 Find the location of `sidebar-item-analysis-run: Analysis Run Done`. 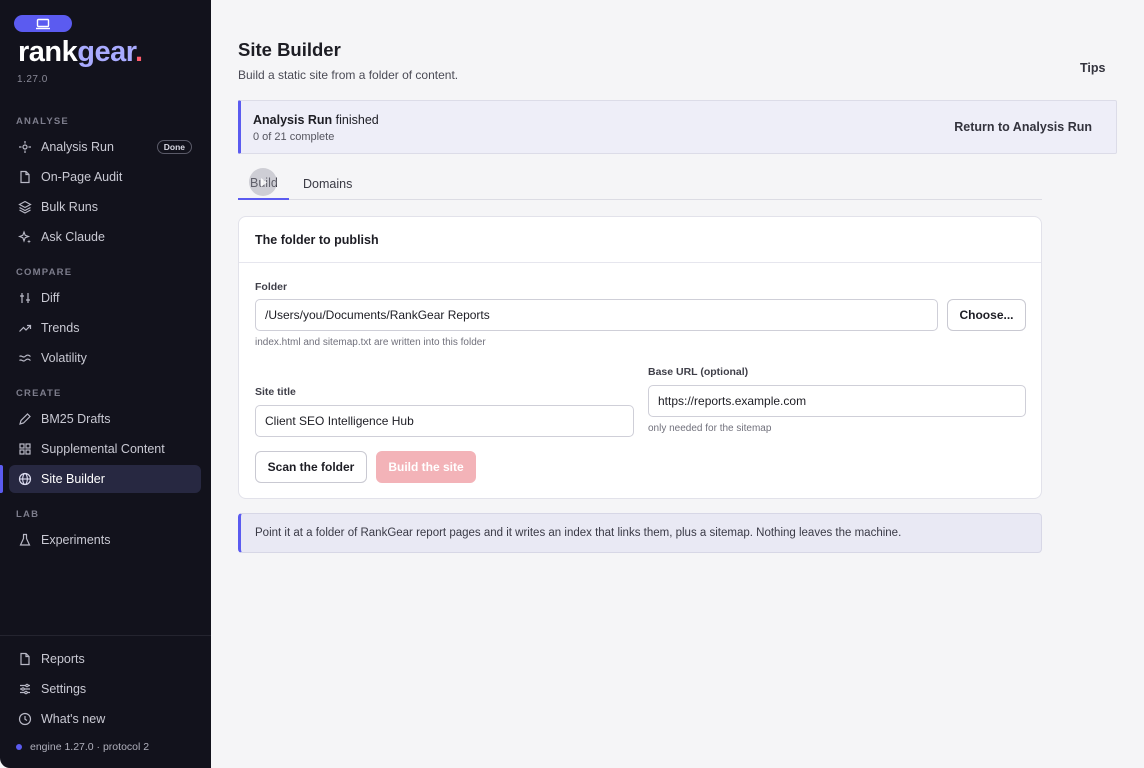

sidebar-item-analysis-run: Analysis Run Done is located at coordinates (105, 147).